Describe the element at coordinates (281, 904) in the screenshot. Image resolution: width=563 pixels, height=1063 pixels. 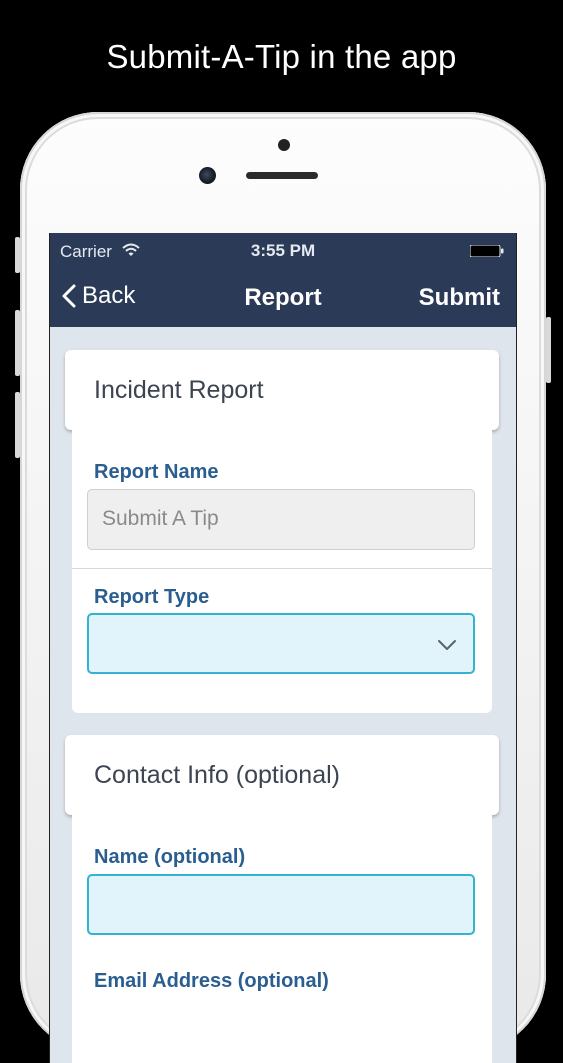
I see `name-input` at that location.